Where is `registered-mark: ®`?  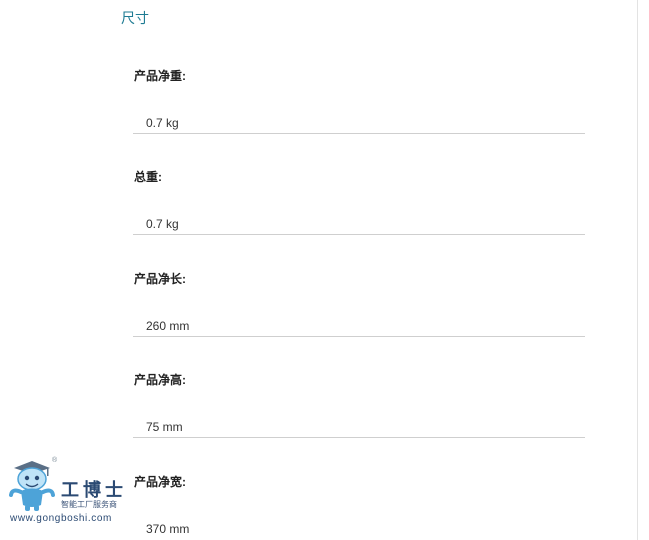 registered-mark: ® is located at coordinates (55, 460).